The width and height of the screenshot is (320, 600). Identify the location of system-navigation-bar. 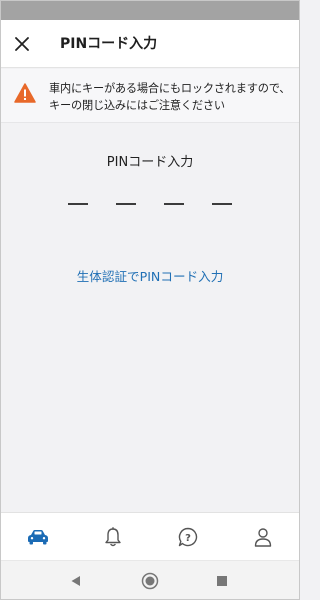
(150, 580).